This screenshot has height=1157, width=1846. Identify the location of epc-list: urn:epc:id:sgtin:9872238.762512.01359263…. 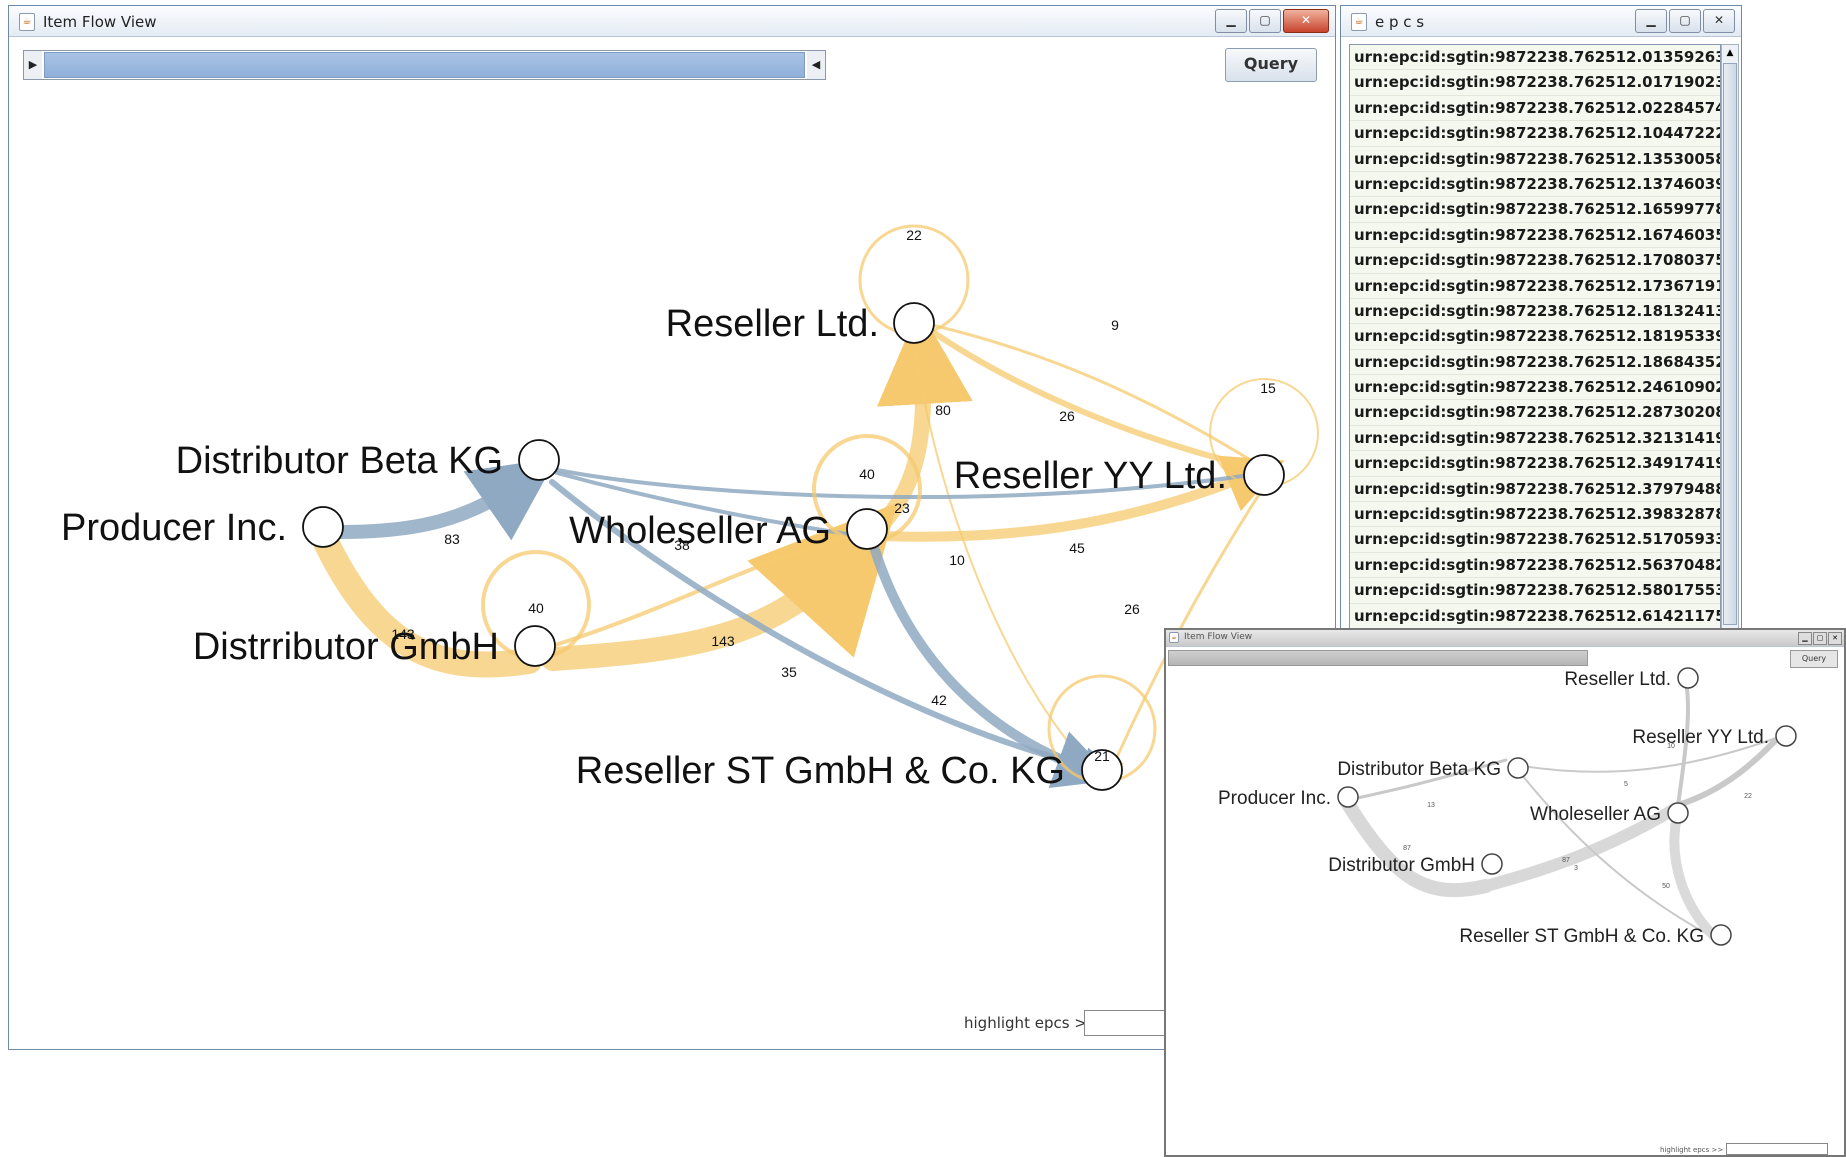
(1535, 345).